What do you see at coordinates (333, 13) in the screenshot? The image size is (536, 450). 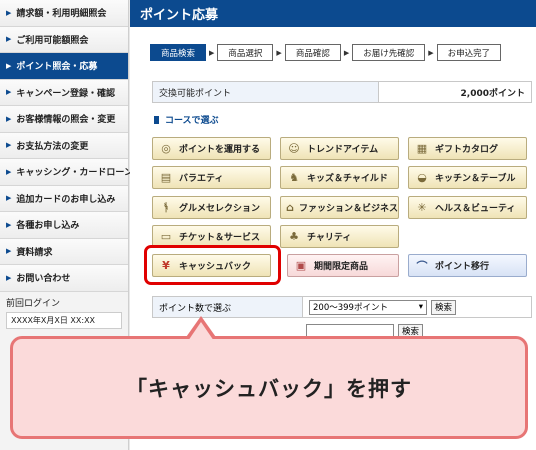 I see `page-title: ポイント応募` at bounding box center [333, 13].